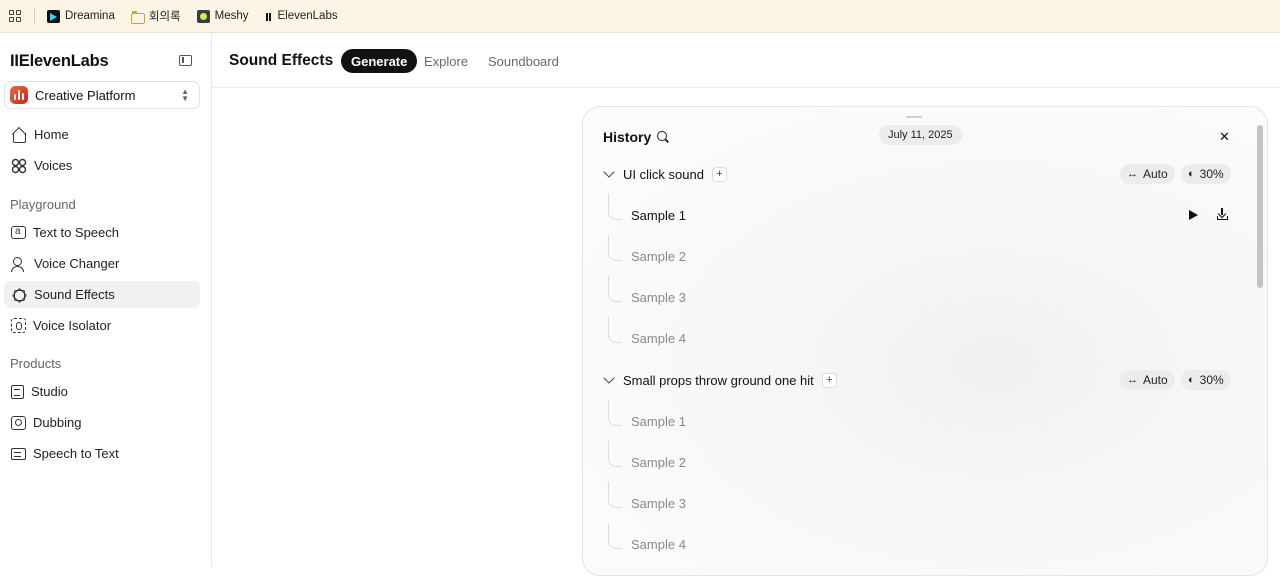 Image resolution: width=1280 pixels, height=576 pixels. Describe the element at coordinates (34, 16) in the screenshot. I see `bookmarks-divider` at that location.